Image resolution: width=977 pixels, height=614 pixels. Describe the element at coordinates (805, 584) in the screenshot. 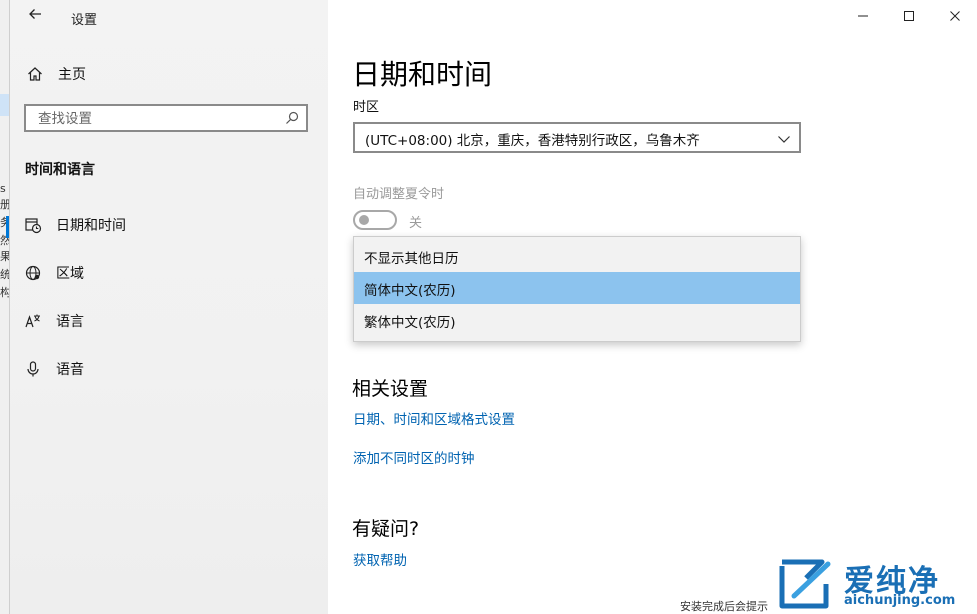

I see `watermark-logo-icon` at that location.